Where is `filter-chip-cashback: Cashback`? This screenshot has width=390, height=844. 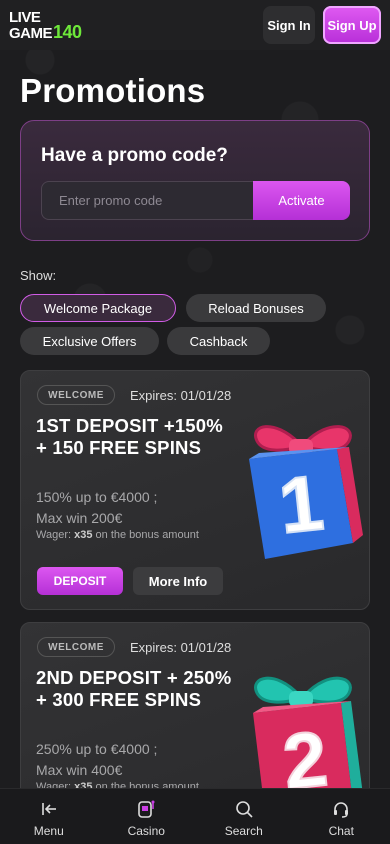 filter-chip-cashback: Cashback is located at coordinates (218, 341).